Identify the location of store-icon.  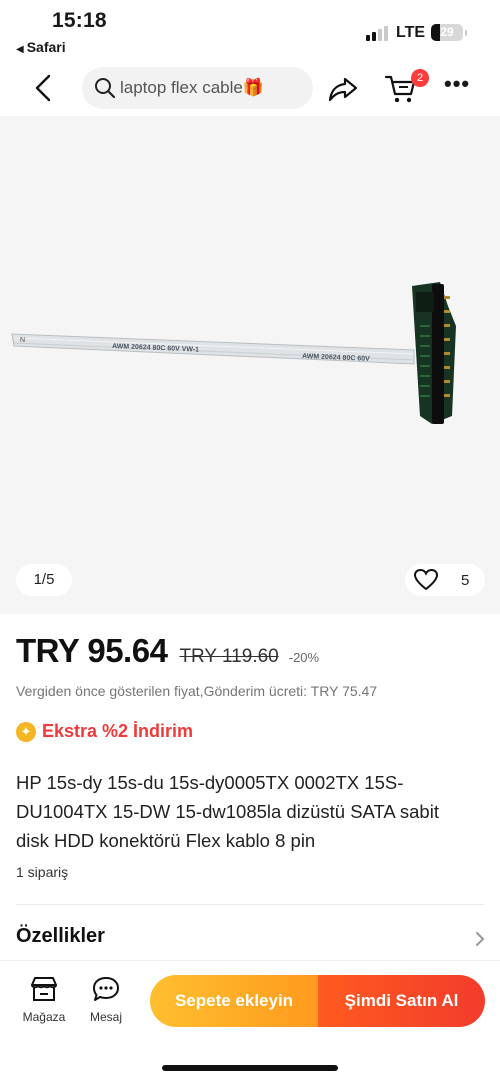
(44, 989).